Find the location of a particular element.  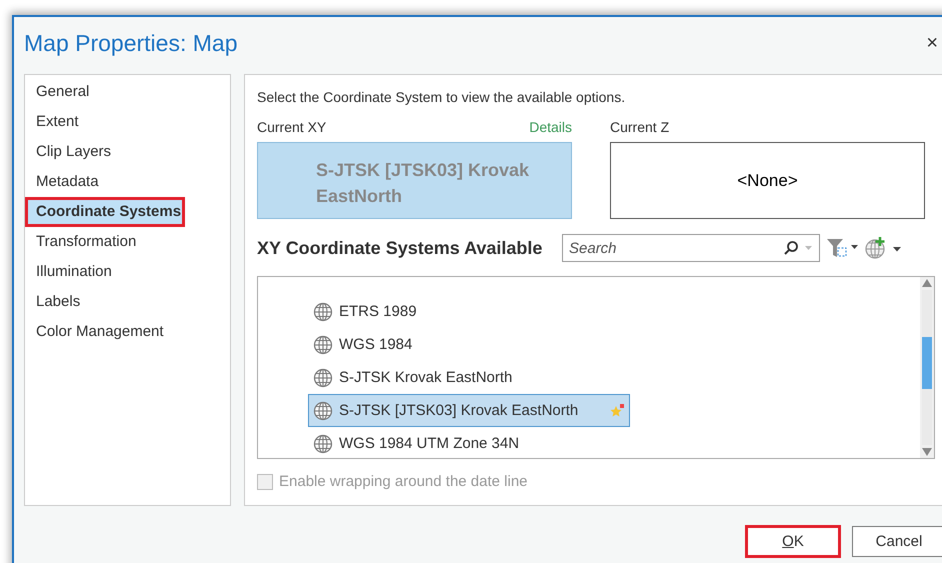

scrollbar is located at coordinates (927, 367).